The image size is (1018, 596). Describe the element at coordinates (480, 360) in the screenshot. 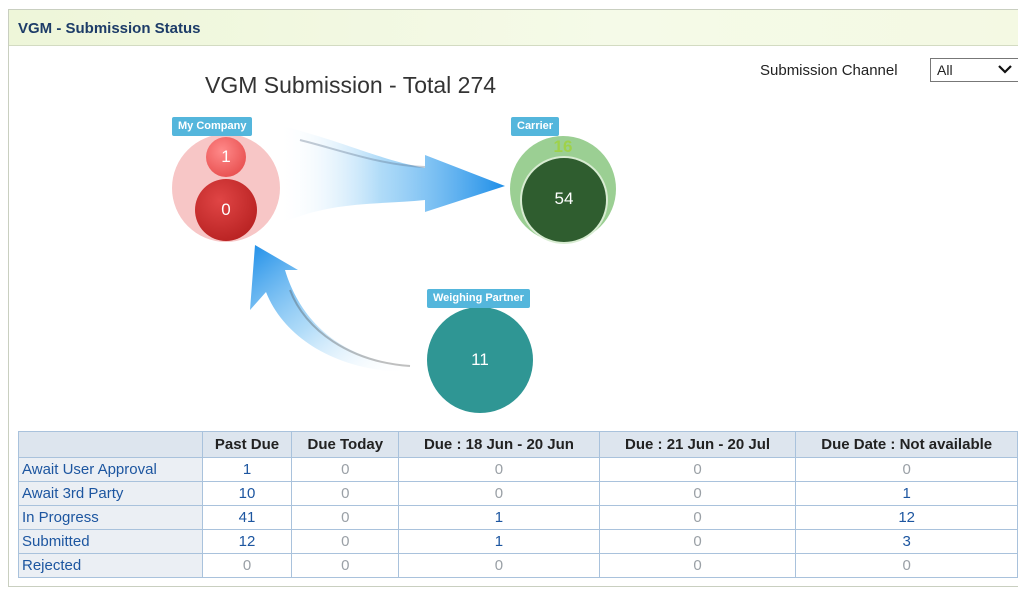

I see `weighing-partner-value: 11` at that location.